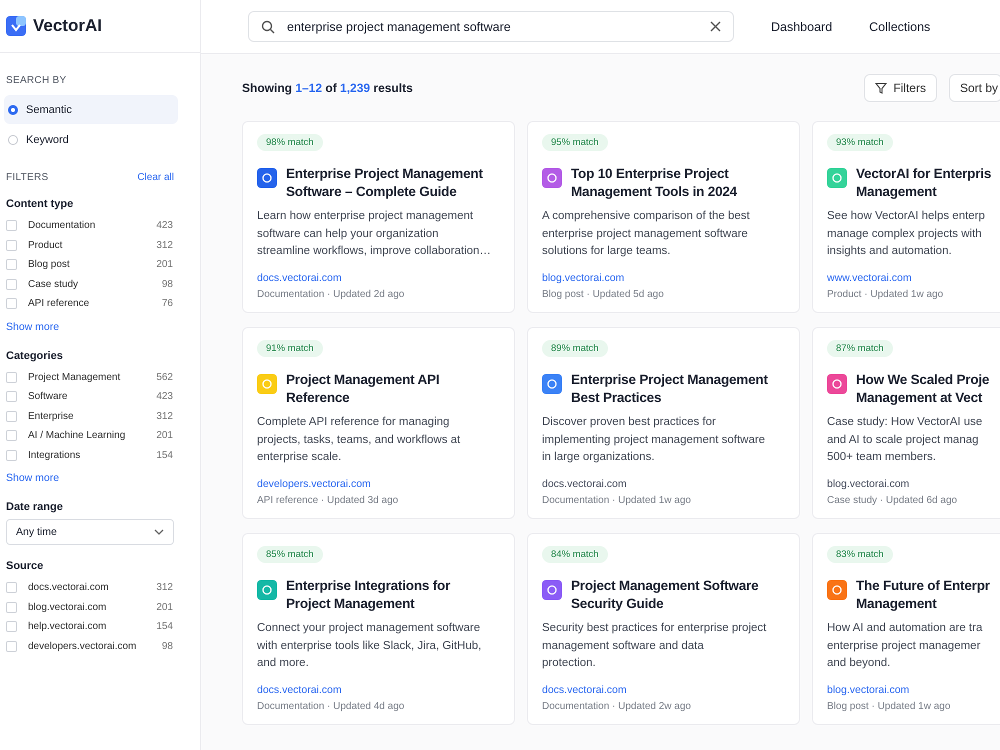  What do you see at coordinates (616, 500) in the screenshot?
I see `result-meta: Documentation · Updated 1w ago` at bounding box center [616, 500].